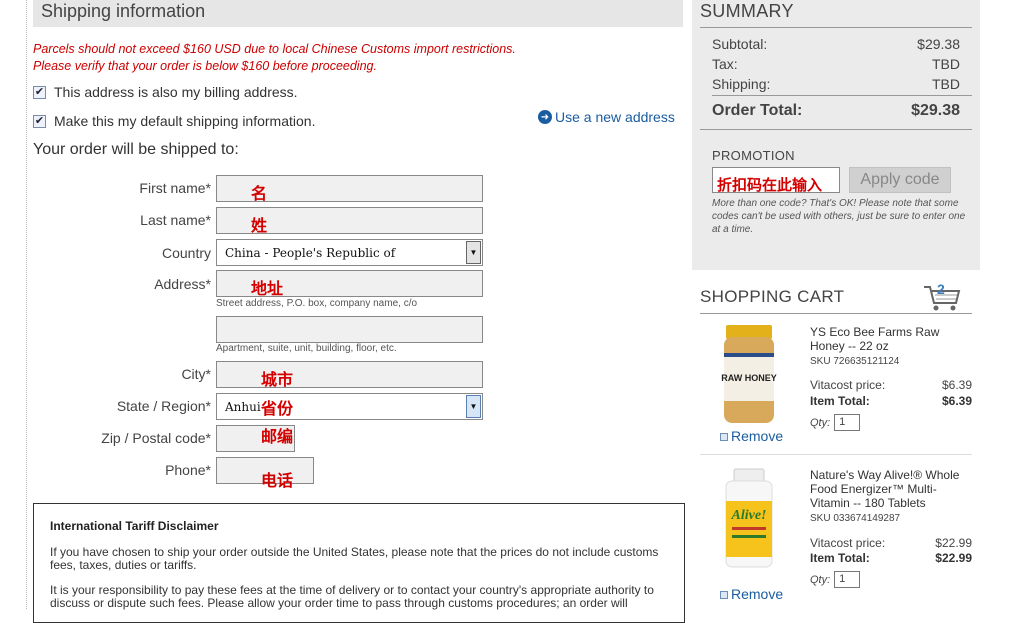 Image resolution: width=1019 pixels, height=623 pixels. Describe the element at coordinates (39, 92) in the screenshot. I see `billing-checkbox: ✔` at that location.